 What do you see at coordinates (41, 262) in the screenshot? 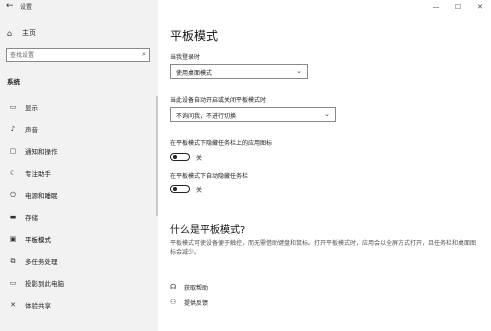
I see `sidebar-item-label: 多任务处理` at bounding box center [41, 262].